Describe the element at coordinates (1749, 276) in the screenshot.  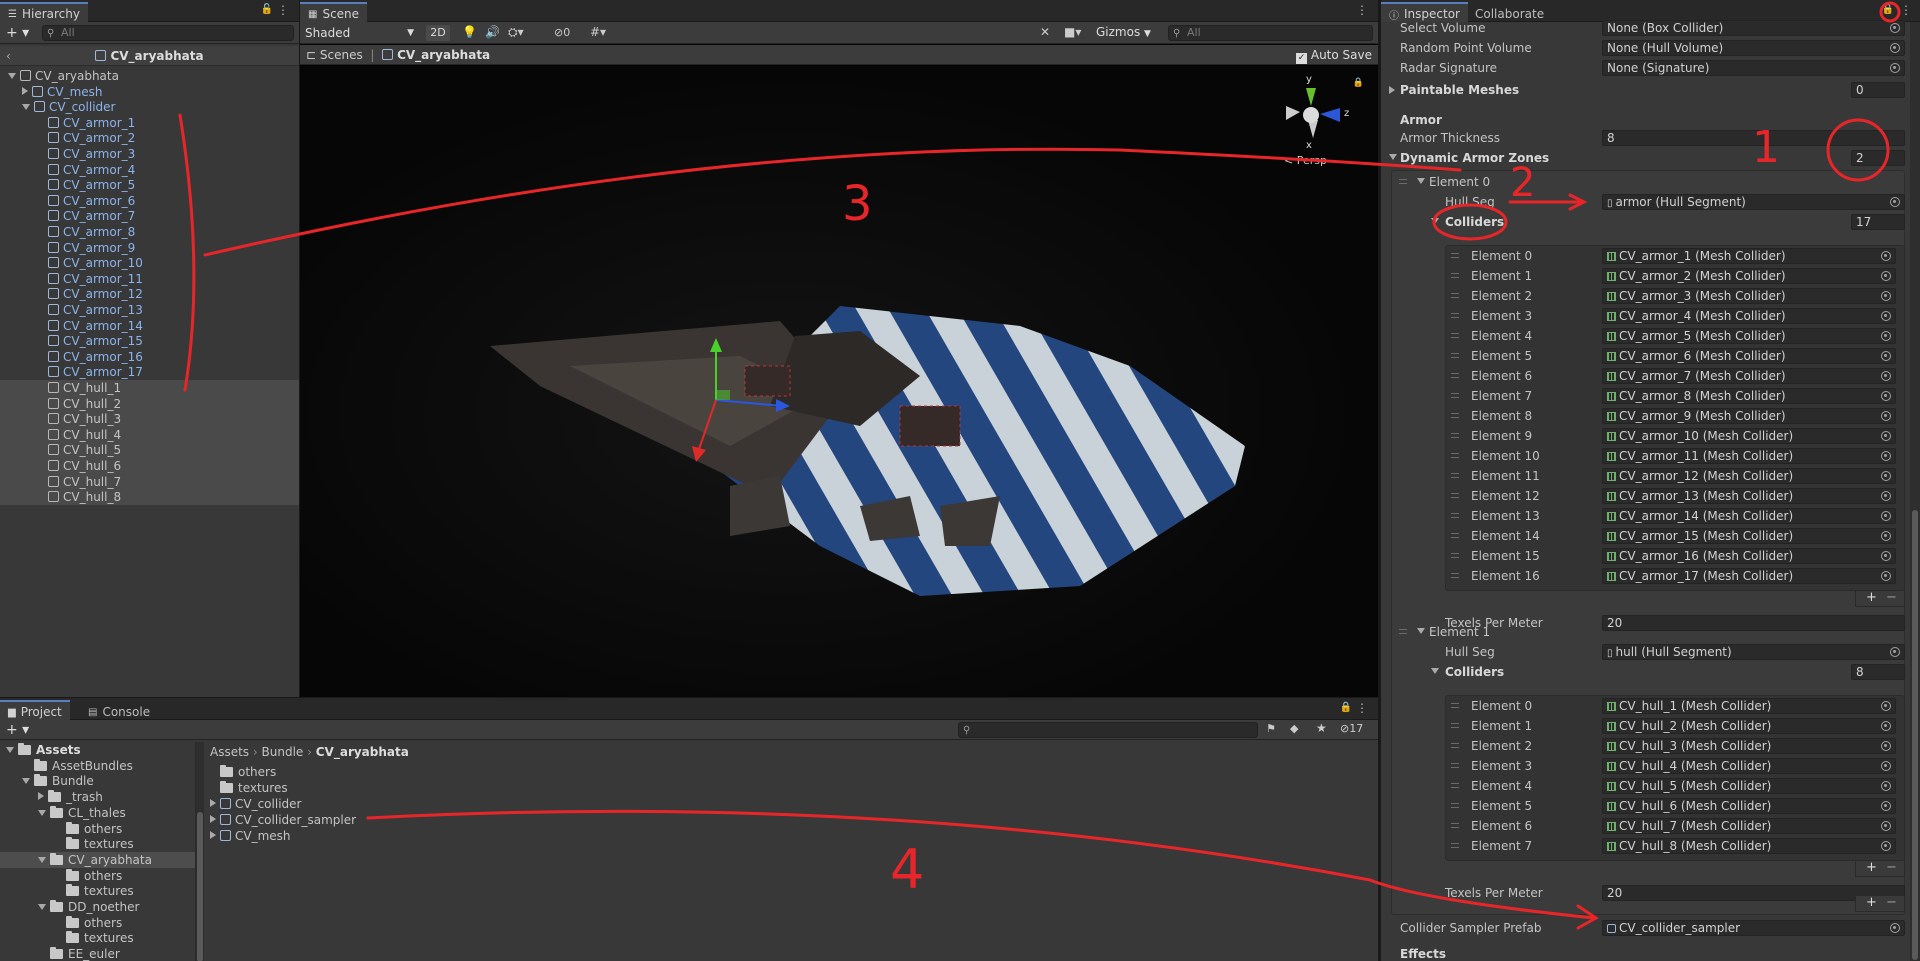
I see `collider-object-field: CV_armor_2 (Mesh Collider)` at that location.